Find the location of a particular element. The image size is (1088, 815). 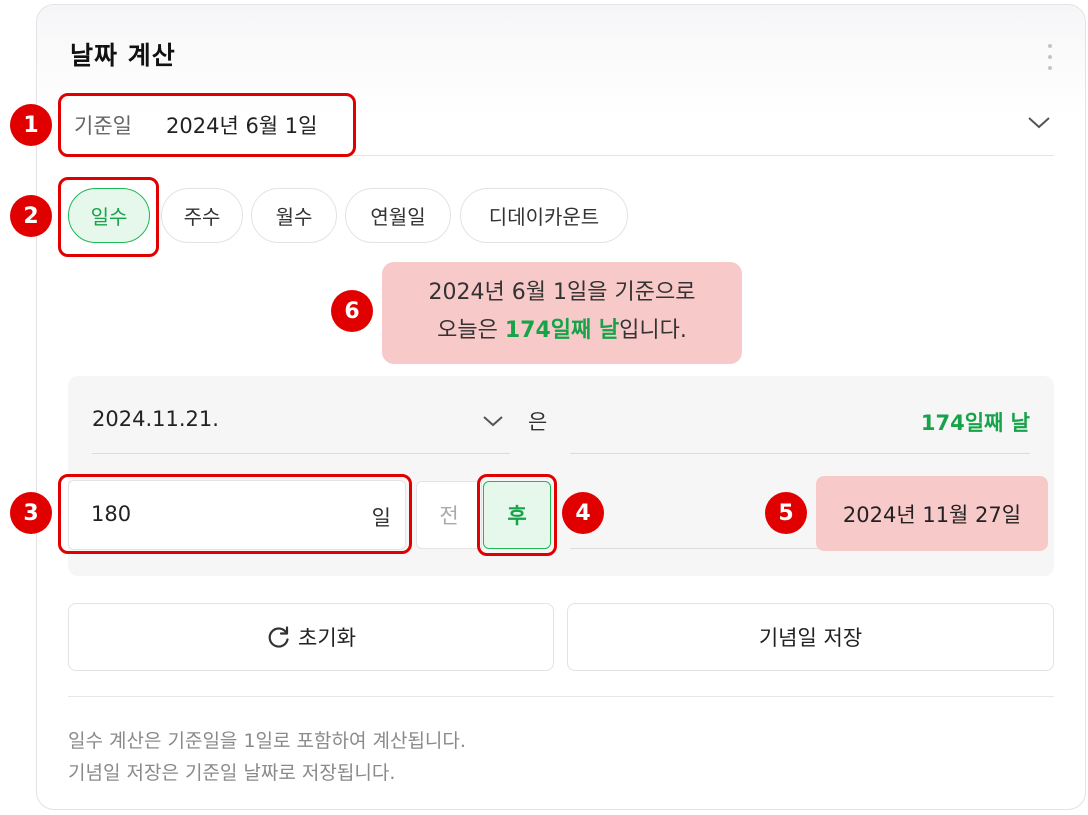

target-date-dropdown: 2024.11.21. is located at coordinates (301, 423).